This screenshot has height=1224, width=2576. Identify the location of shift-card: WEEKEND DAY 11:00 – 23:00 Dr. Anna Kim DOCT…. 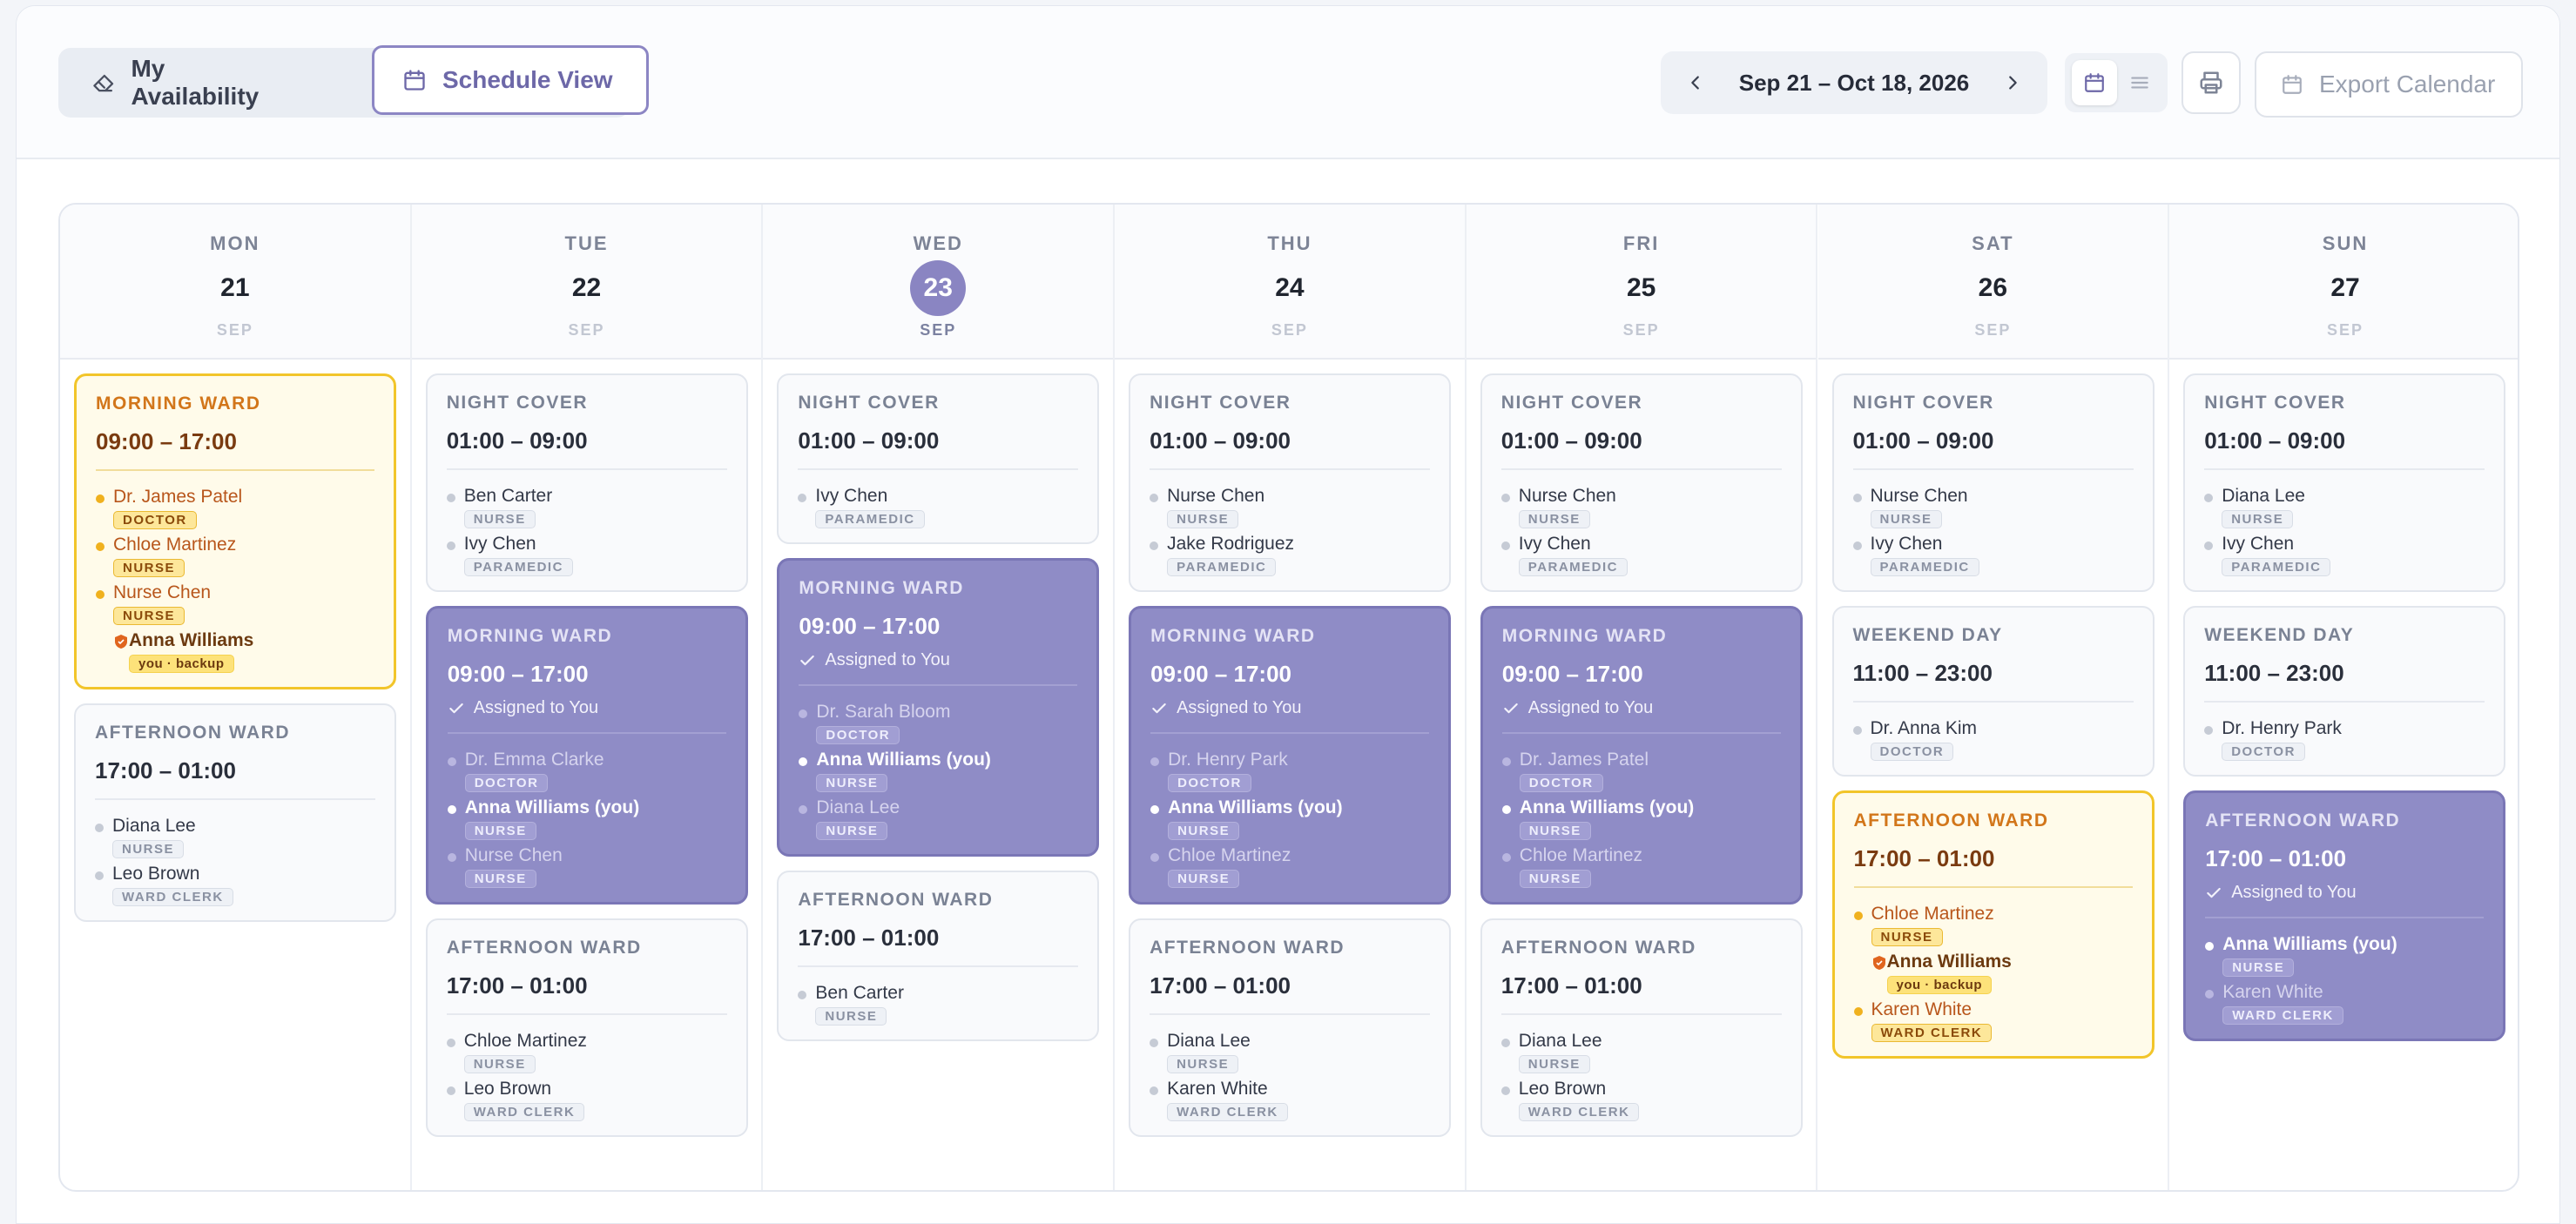
(1993, 691).